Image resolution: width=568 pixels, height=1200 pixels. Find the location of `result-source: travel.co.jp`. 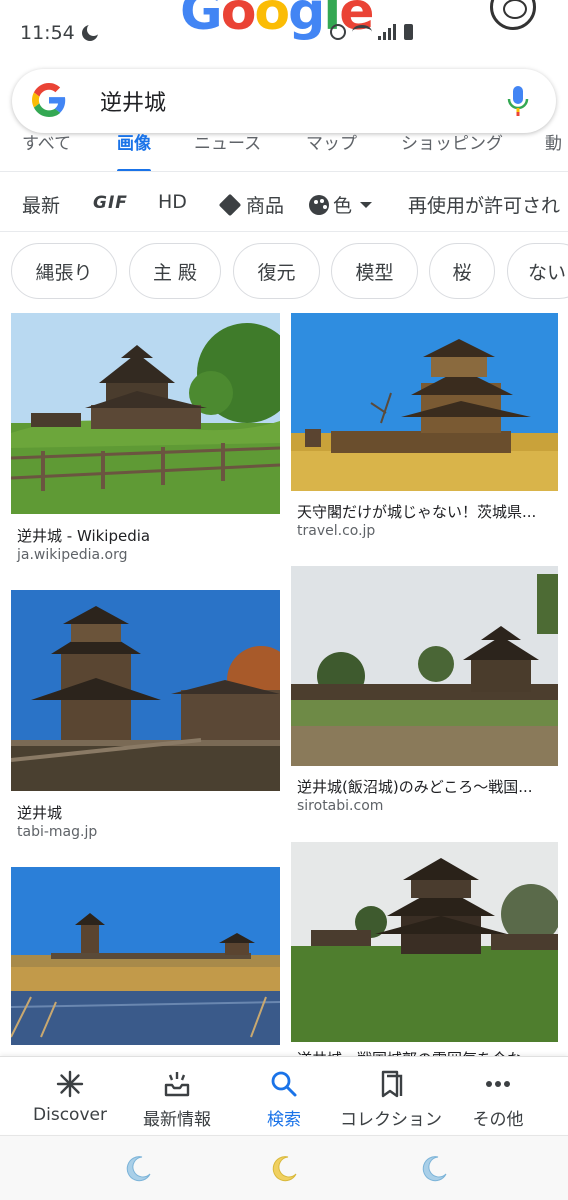

result-source: travel.co.jp is located at coordinates (336, 531).